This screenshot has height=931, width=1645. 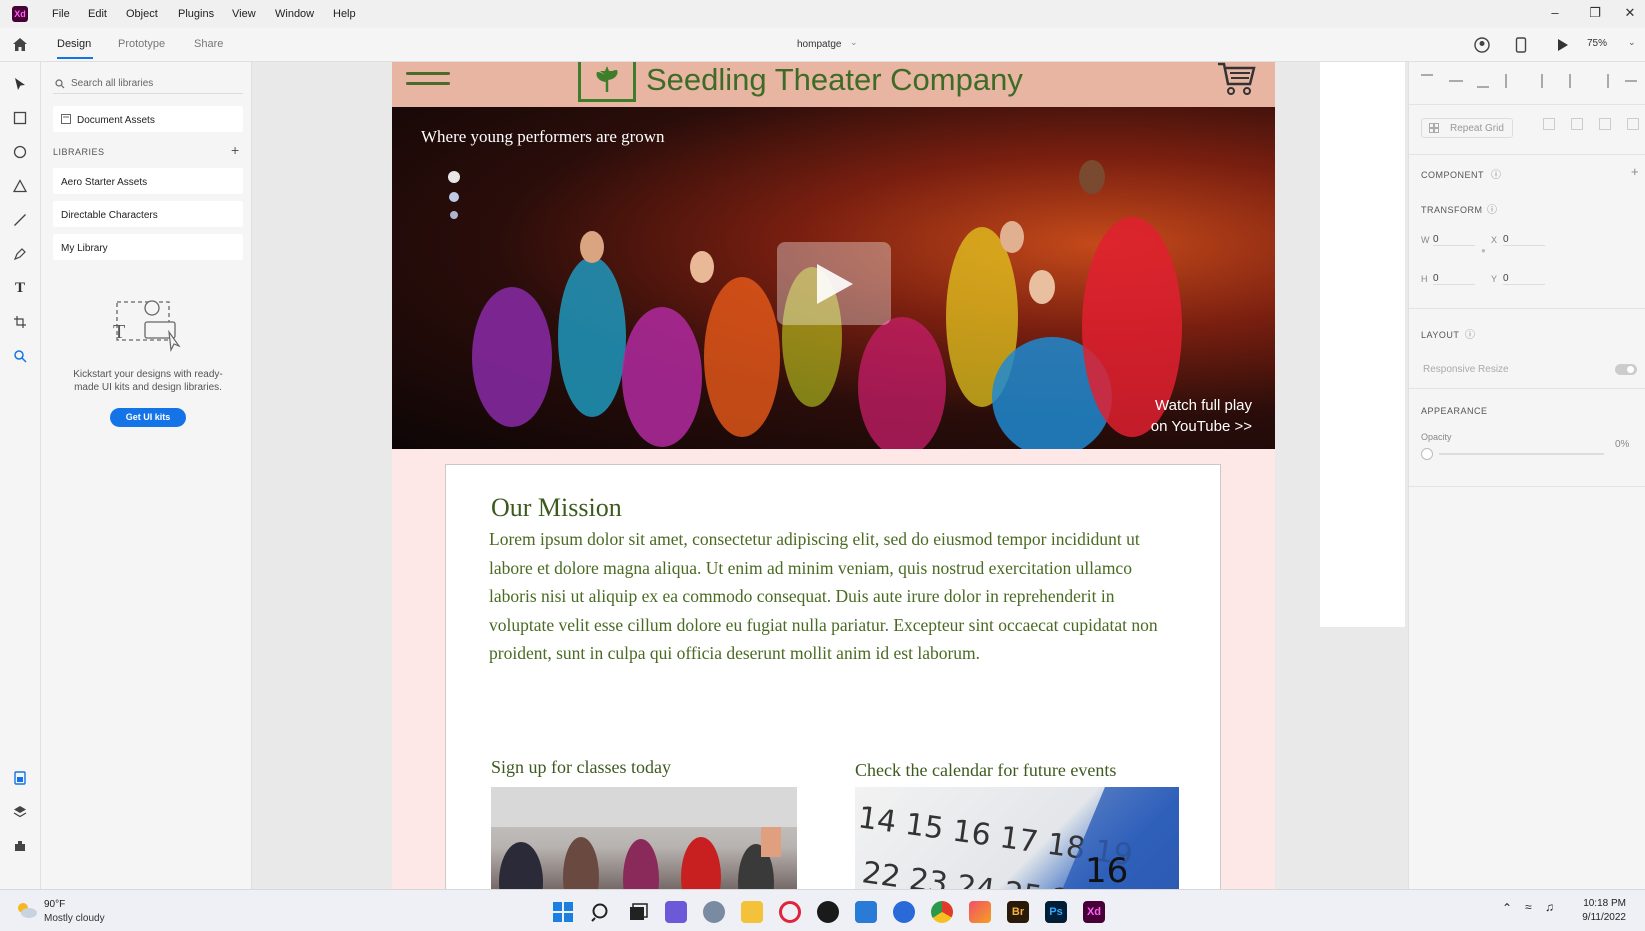 What do you see at coordinates (1632, 42) in the screenshot?
I see `zoom-chevron-icon: ⌄` at bounding box center [1632, 42].